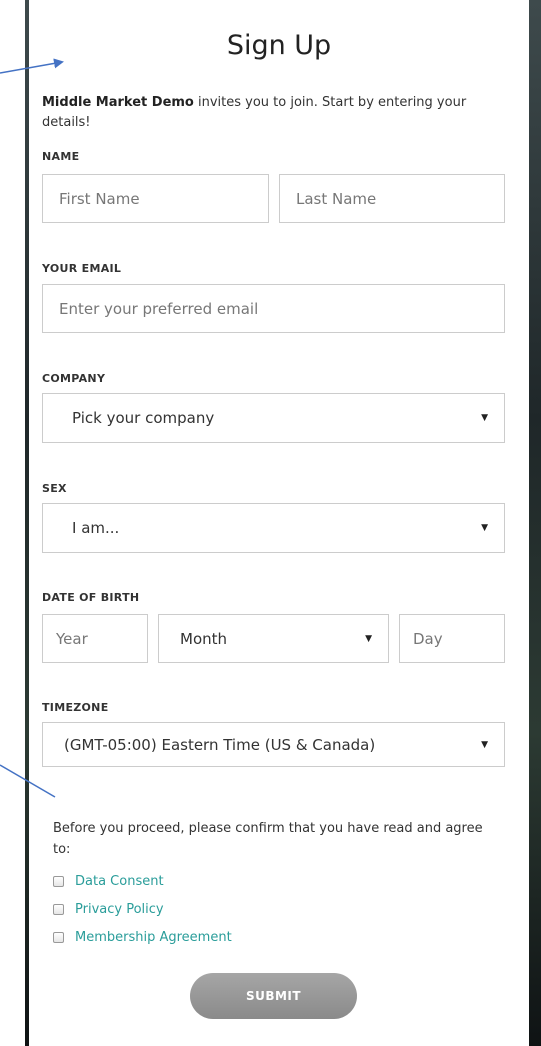 Image resolution: width=541 pixels, height=1046 pixels. What do you see at coordinates (535, 523) in the screenshot?
I see `backdrop-strip-right` at bounding box center [535, 523].